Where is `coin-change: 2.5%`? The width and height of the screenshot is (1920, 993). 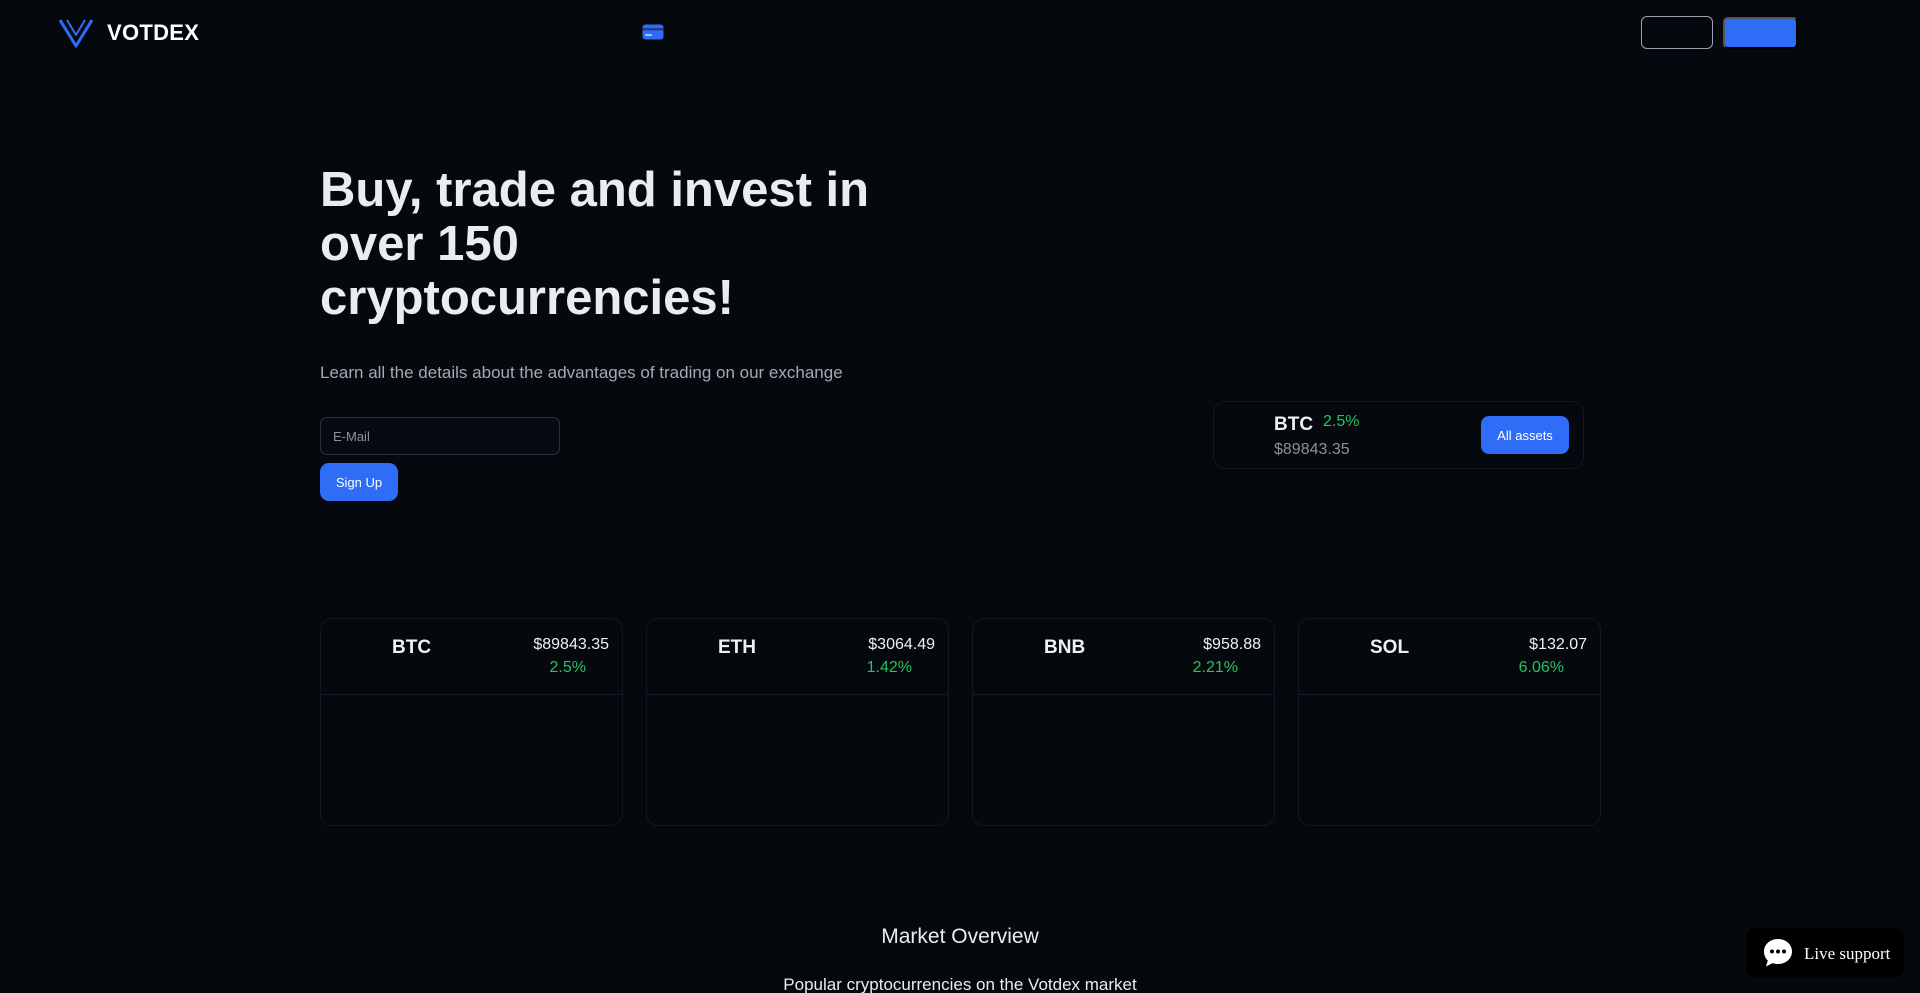 coin-change: 2.5% is located at coordinates (567, 667).